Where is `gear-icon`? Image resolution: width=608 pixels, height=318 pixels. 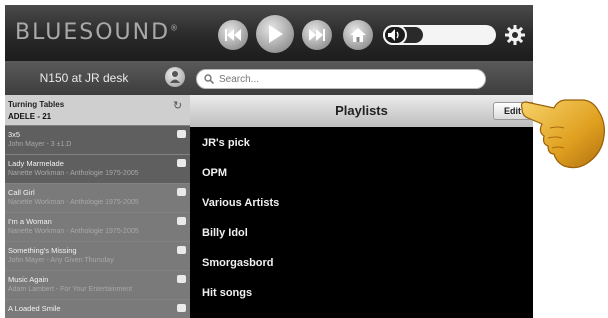 gear-icon is located at coordinates (515, 35).